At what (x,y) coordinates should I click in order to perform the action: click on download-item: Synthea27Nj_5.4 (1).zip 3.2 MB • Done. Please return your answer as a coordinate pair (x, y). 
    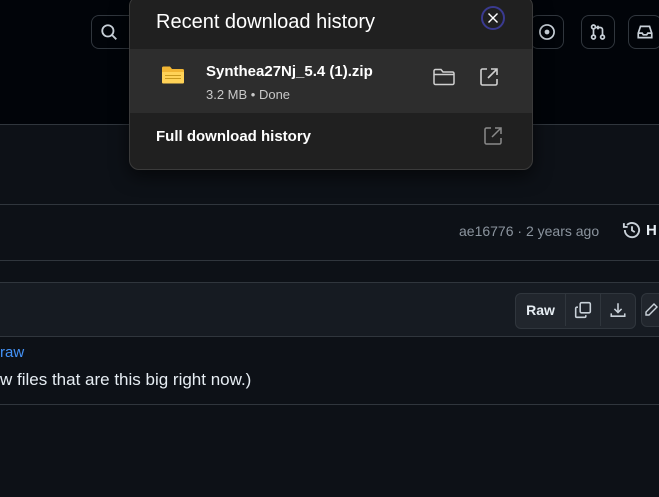
    Looking at the image, I should click on (331, 81).